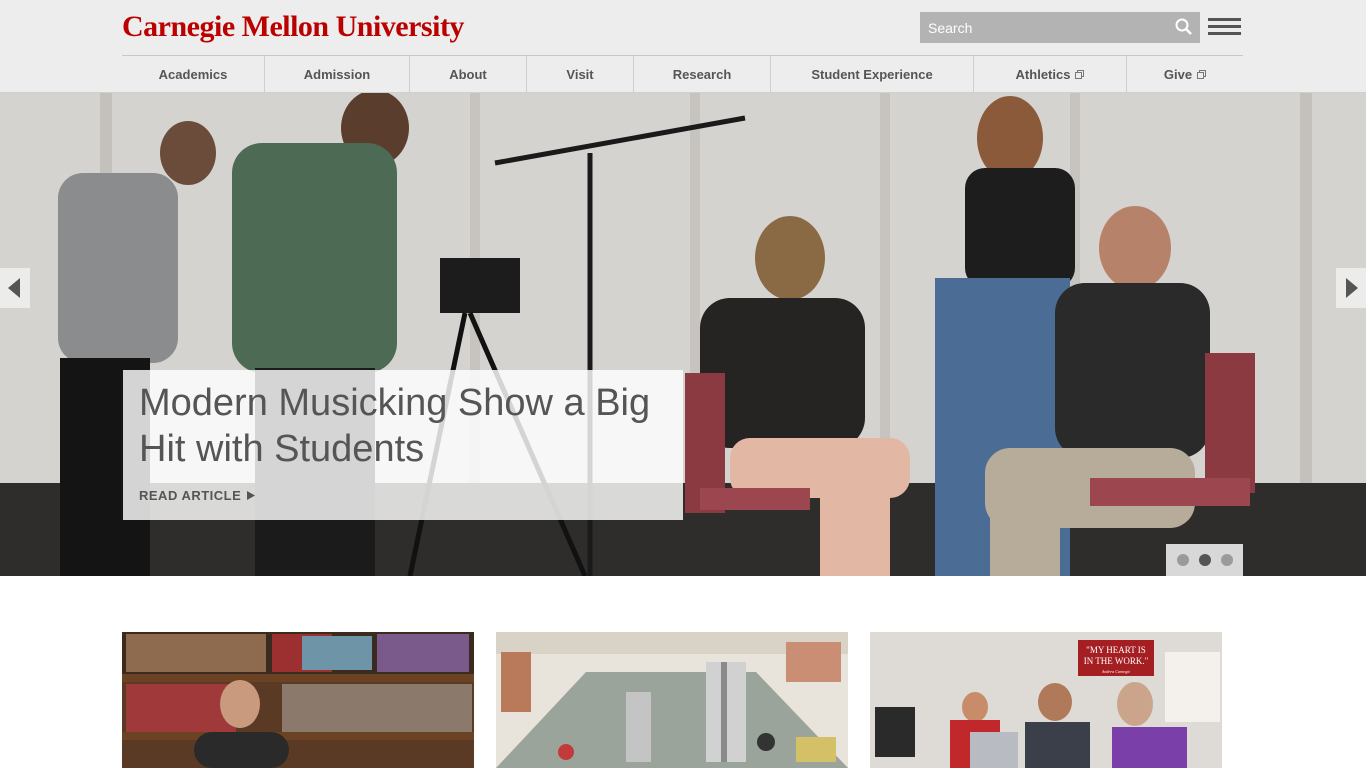  Describe the element at coordinates (1116, 650) in the screenshot. I see `banner-text-1: "MY HEART IS` at that location.